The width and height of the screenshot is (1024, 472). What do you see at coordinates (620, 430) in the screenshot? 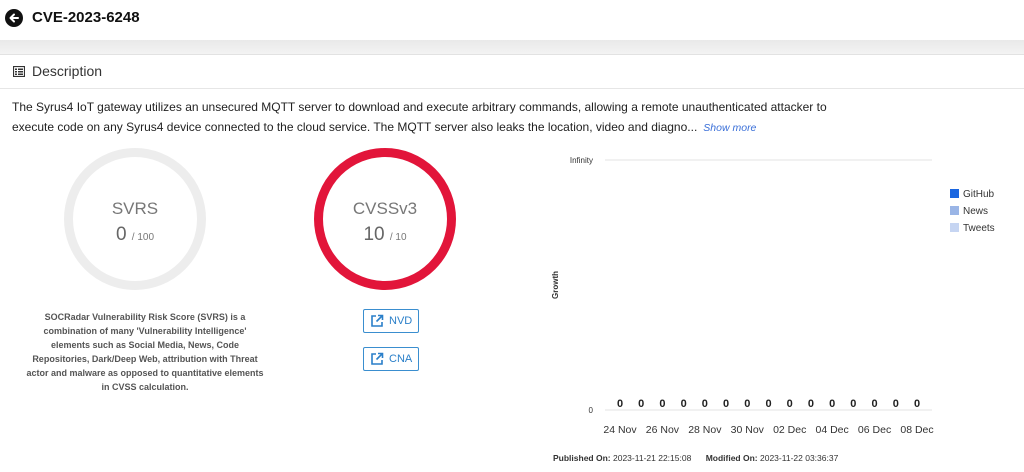
I see `x-tick-label: 24 Nov` at bounding box center [620, 430].